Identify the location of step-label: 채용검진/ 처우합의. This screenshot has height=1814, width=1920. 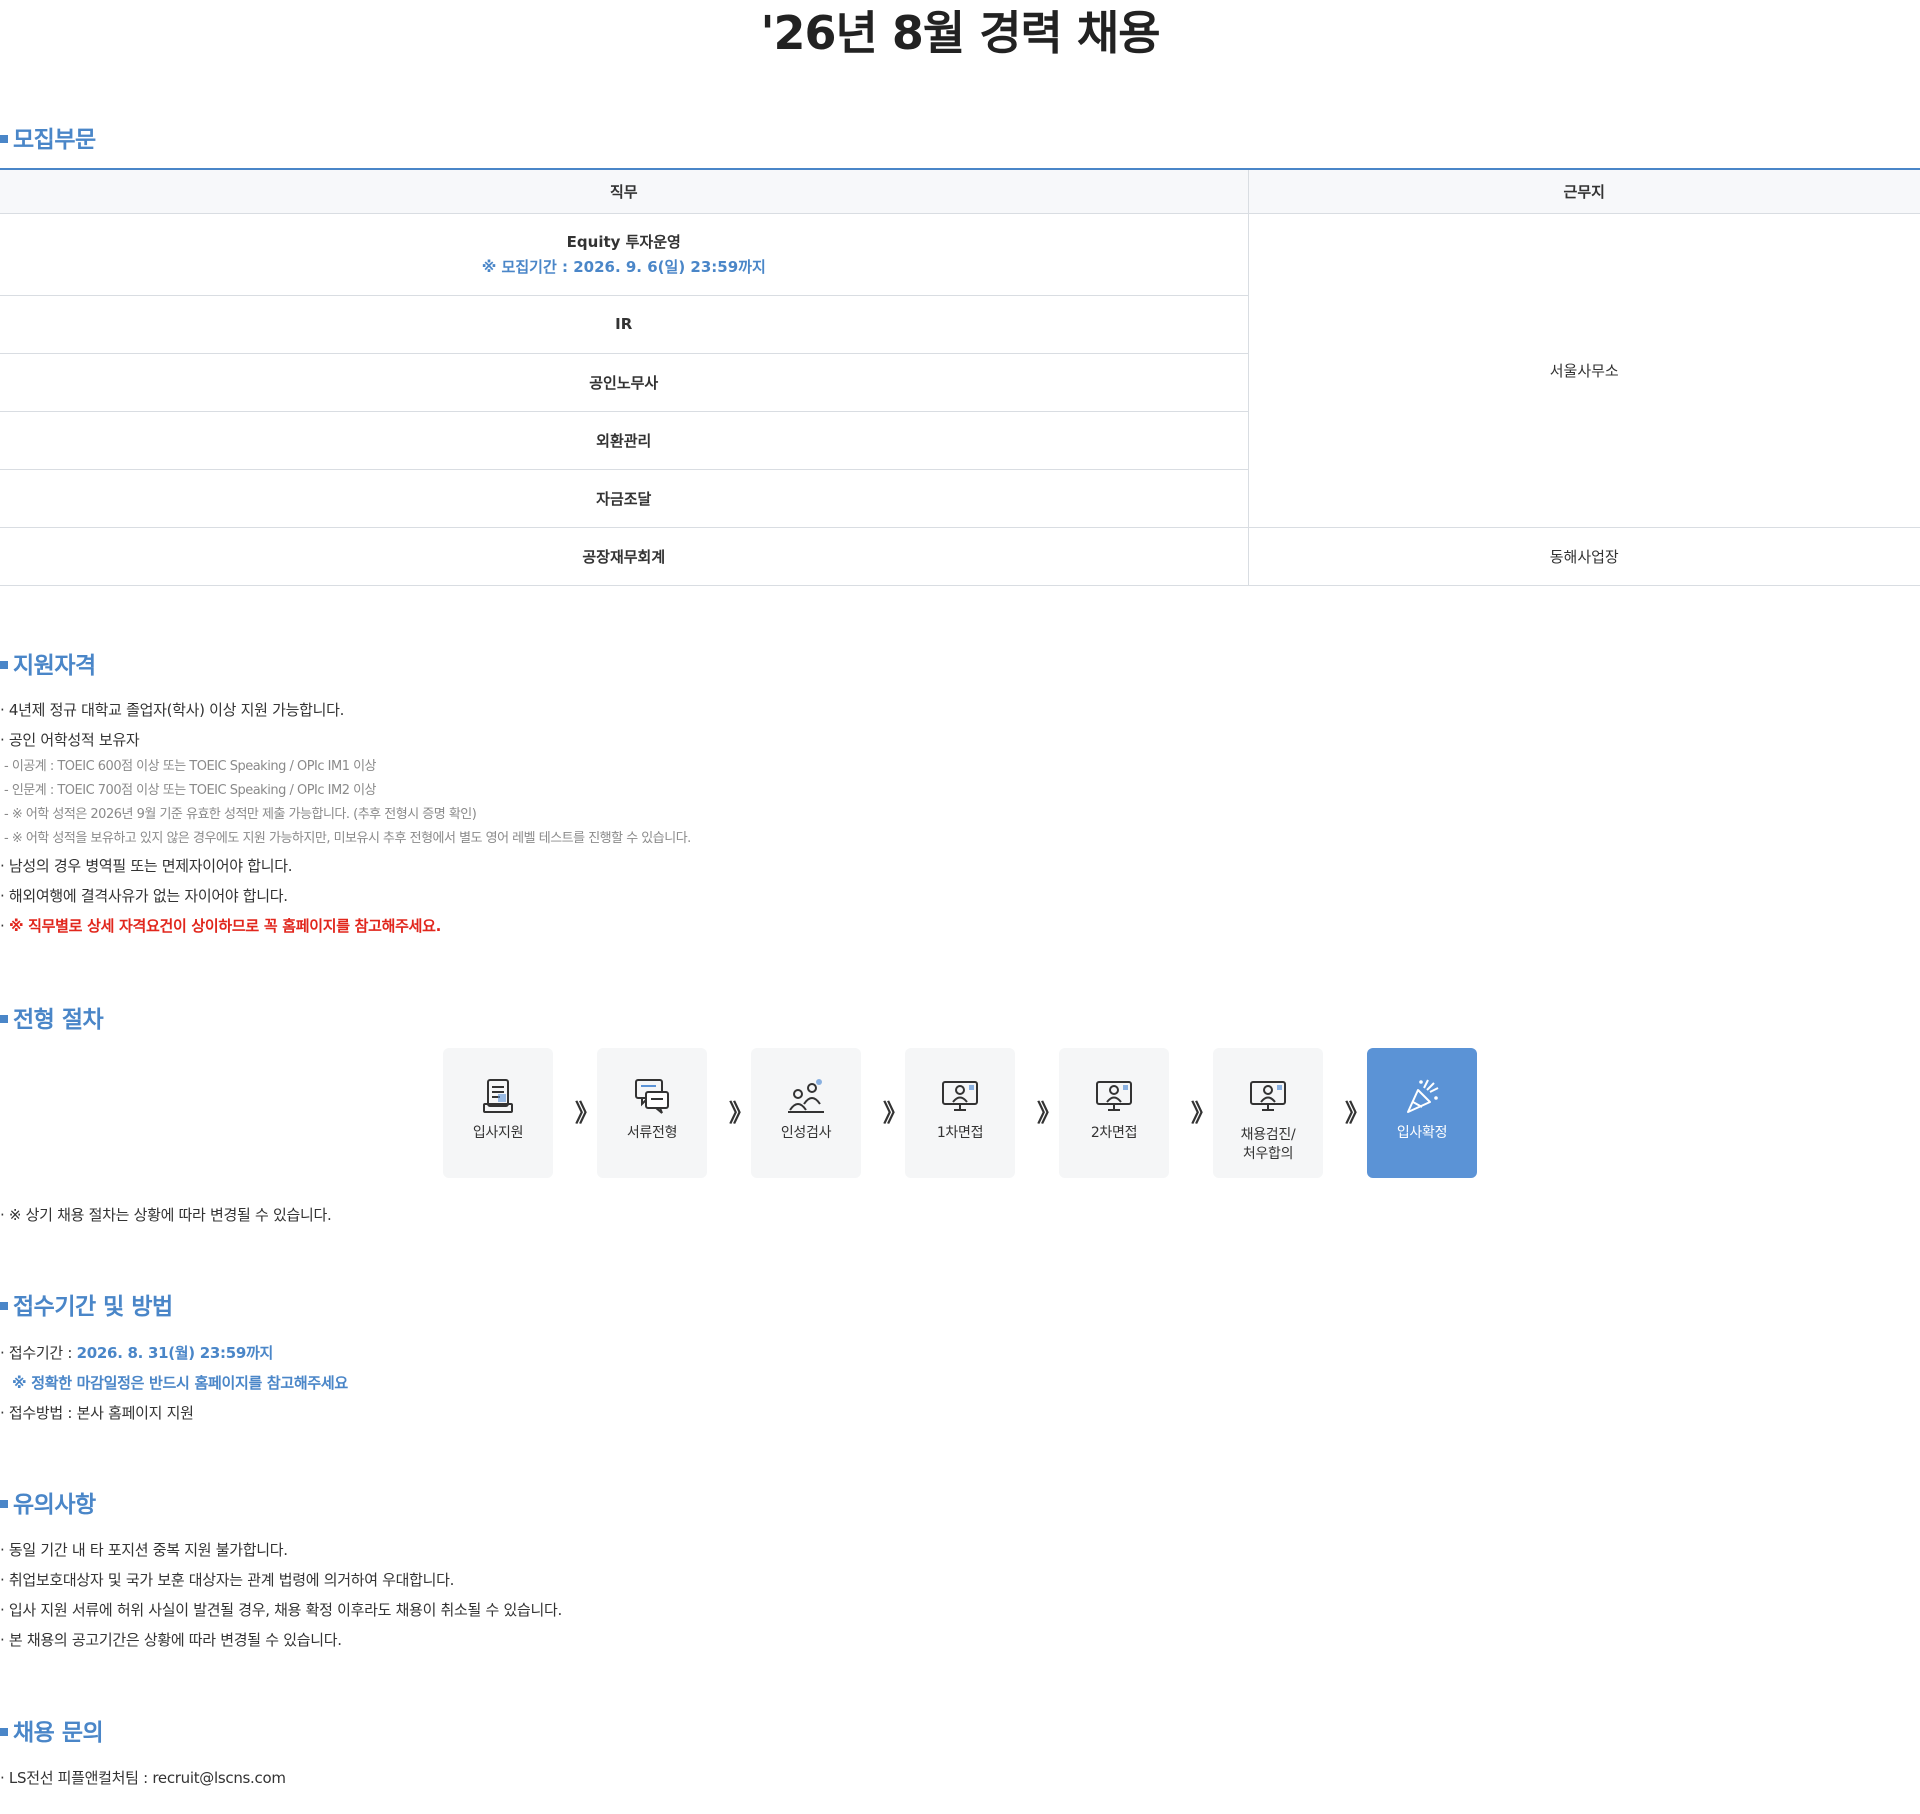
(1268, 1144).